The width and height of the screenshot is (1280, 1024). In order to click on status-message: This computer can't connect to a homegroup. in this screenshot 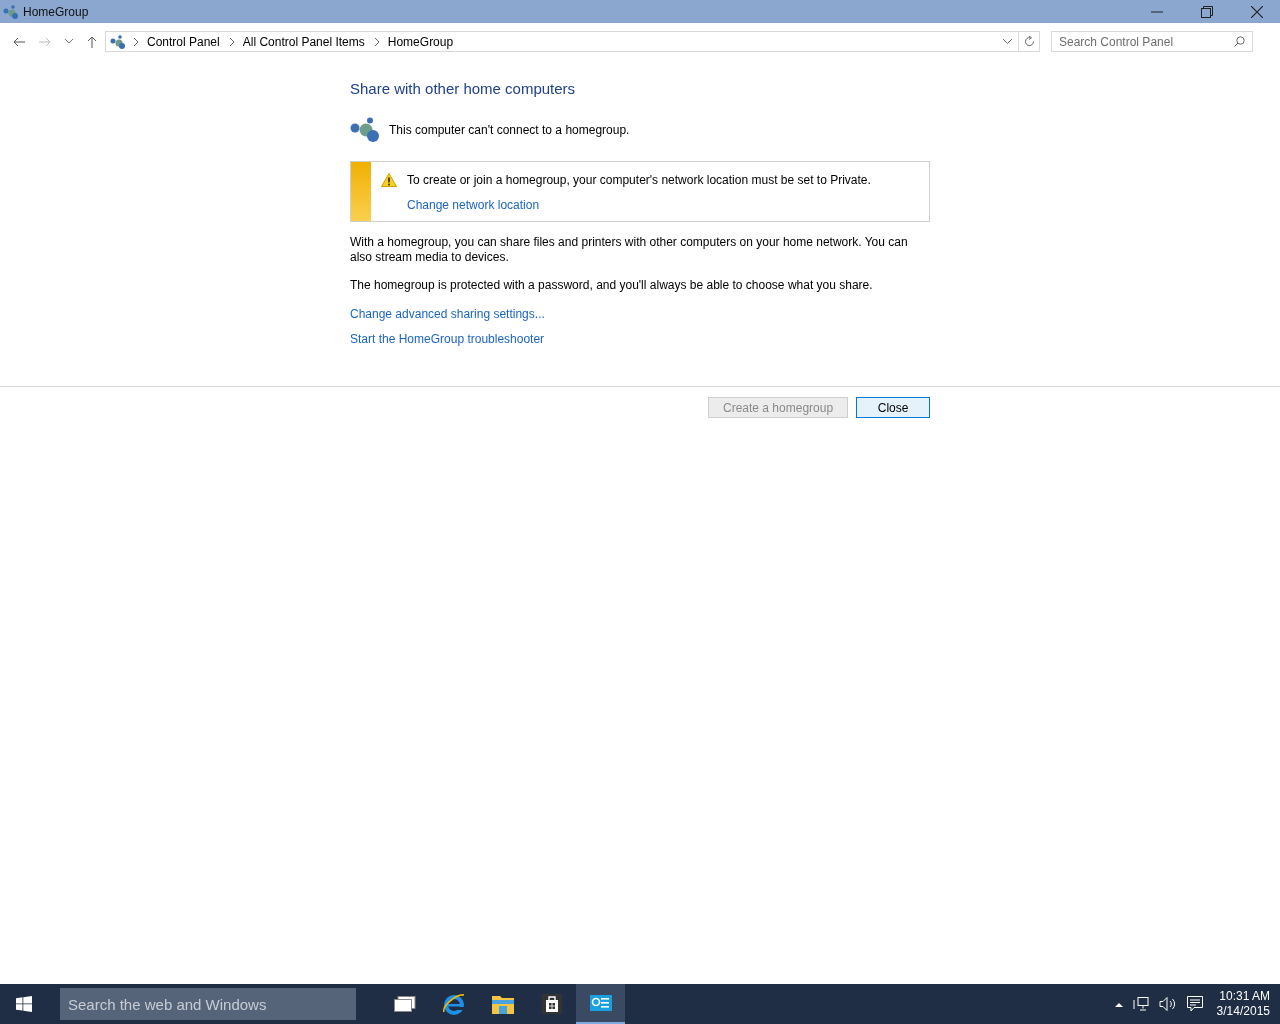, I will do `click(509, 130)`.